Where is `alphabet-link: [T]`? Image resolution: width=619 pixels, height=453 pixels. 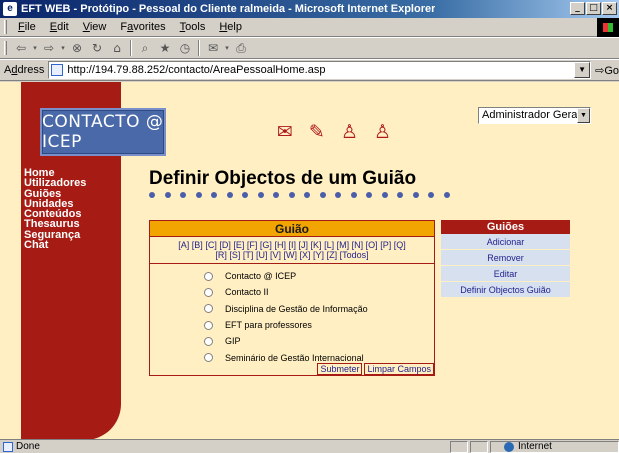 alphabet-link: [T] is located at coordinates (248, 255).